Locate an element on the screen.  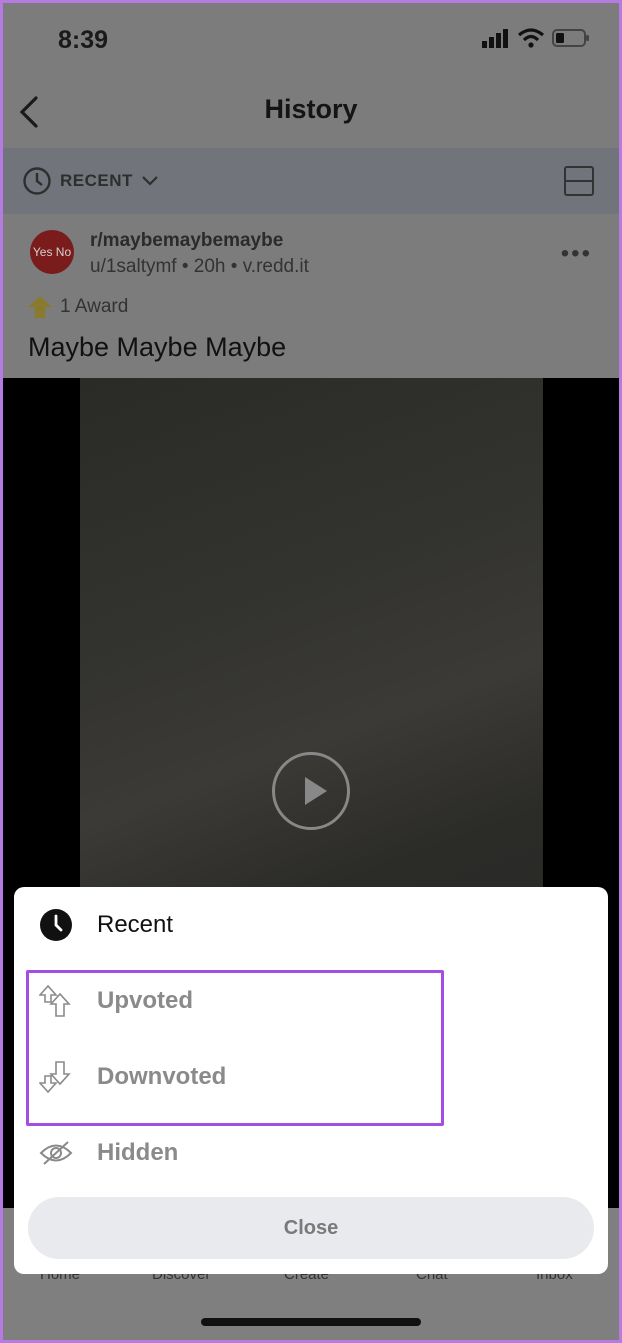
status-icons is located at coordinates (536, 38).